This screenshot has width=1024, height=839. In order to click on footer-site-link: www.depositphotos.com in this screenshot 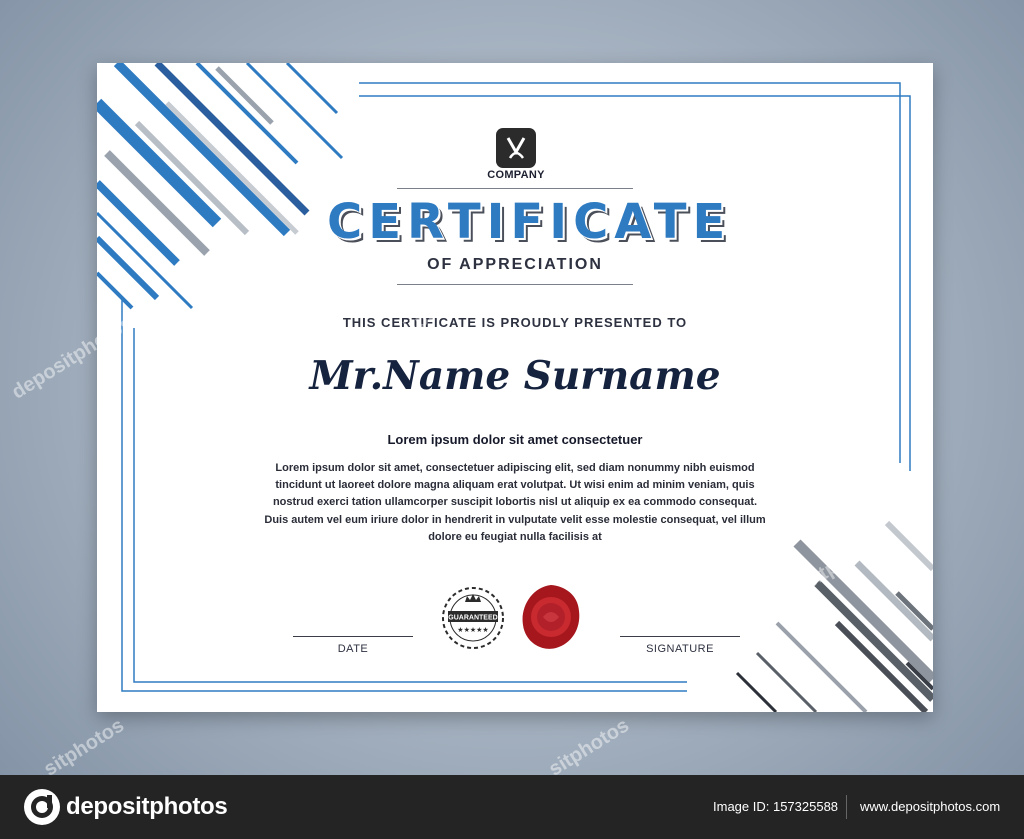, I will do `click(930, 806)`.